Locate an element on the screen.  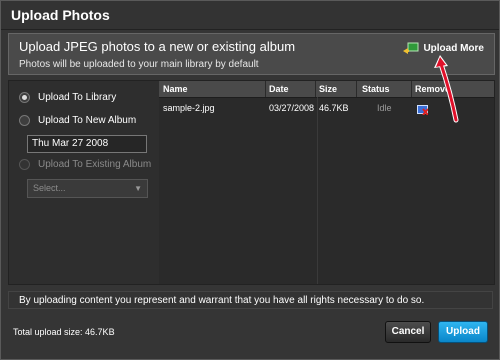
remove-photo-icon is located at coordinates (423, 110).